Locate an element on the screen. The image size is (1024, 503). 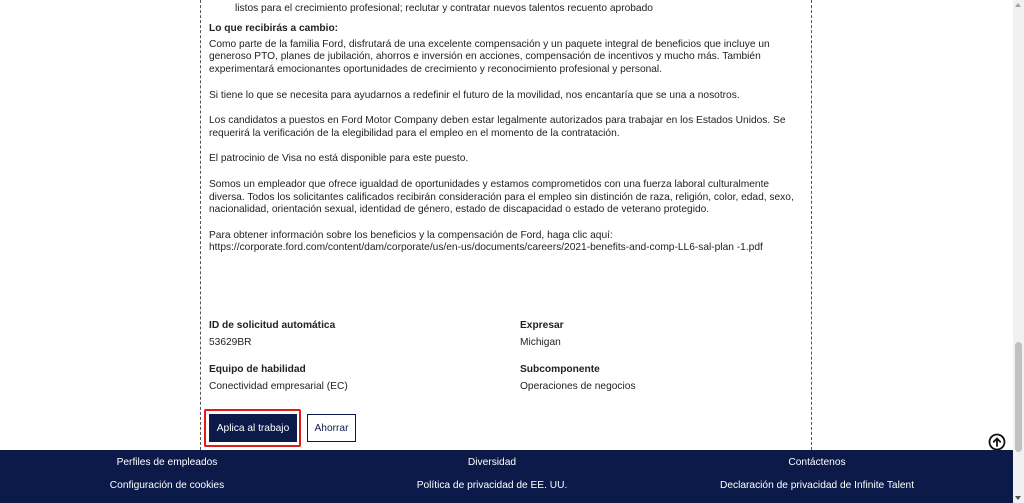
page-scrollbar is located at coordinates (1018, 251).